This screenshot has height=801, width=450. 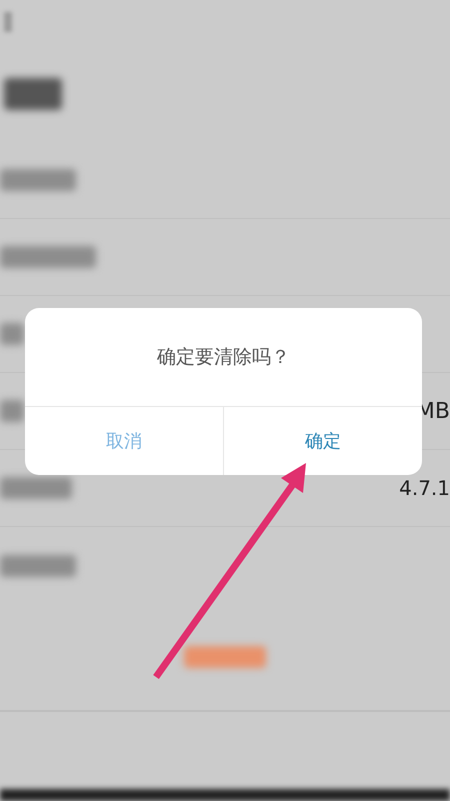 I want to click on cancel-button: 取消, so click(x=124, y=441).